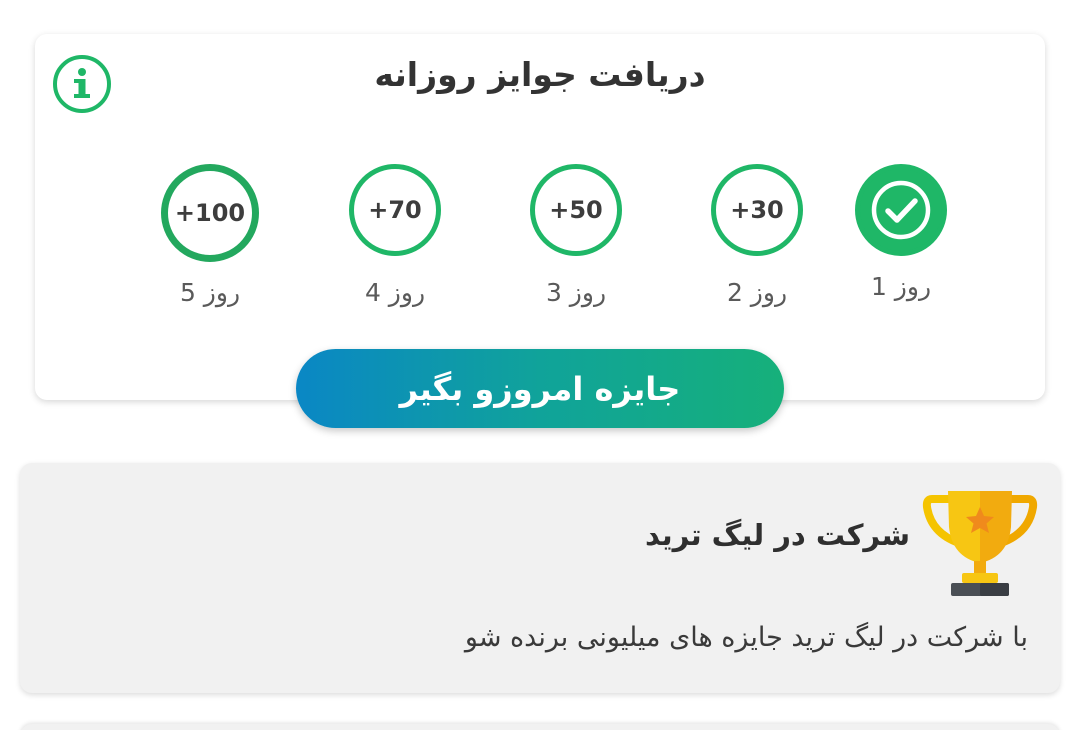 This screenshot has height=730, width=1080. What do you see at coordinates (210, 292) in the screenshot?
I see `day-5-label: روز 5` at bounding box center [210, 292].